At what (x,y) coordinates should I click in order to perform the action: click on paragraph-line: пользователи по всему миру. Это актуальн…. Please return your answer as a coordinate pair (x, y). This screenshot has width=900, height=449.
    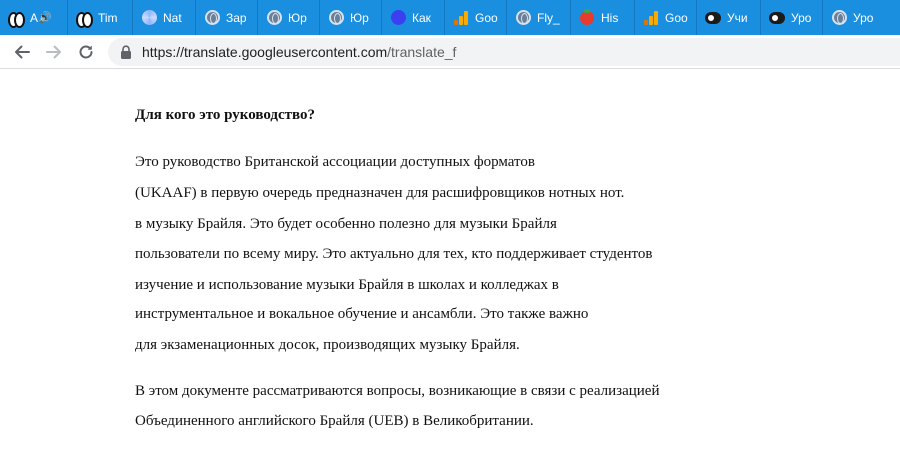
    Looking at the image, I should click on (394, 254).